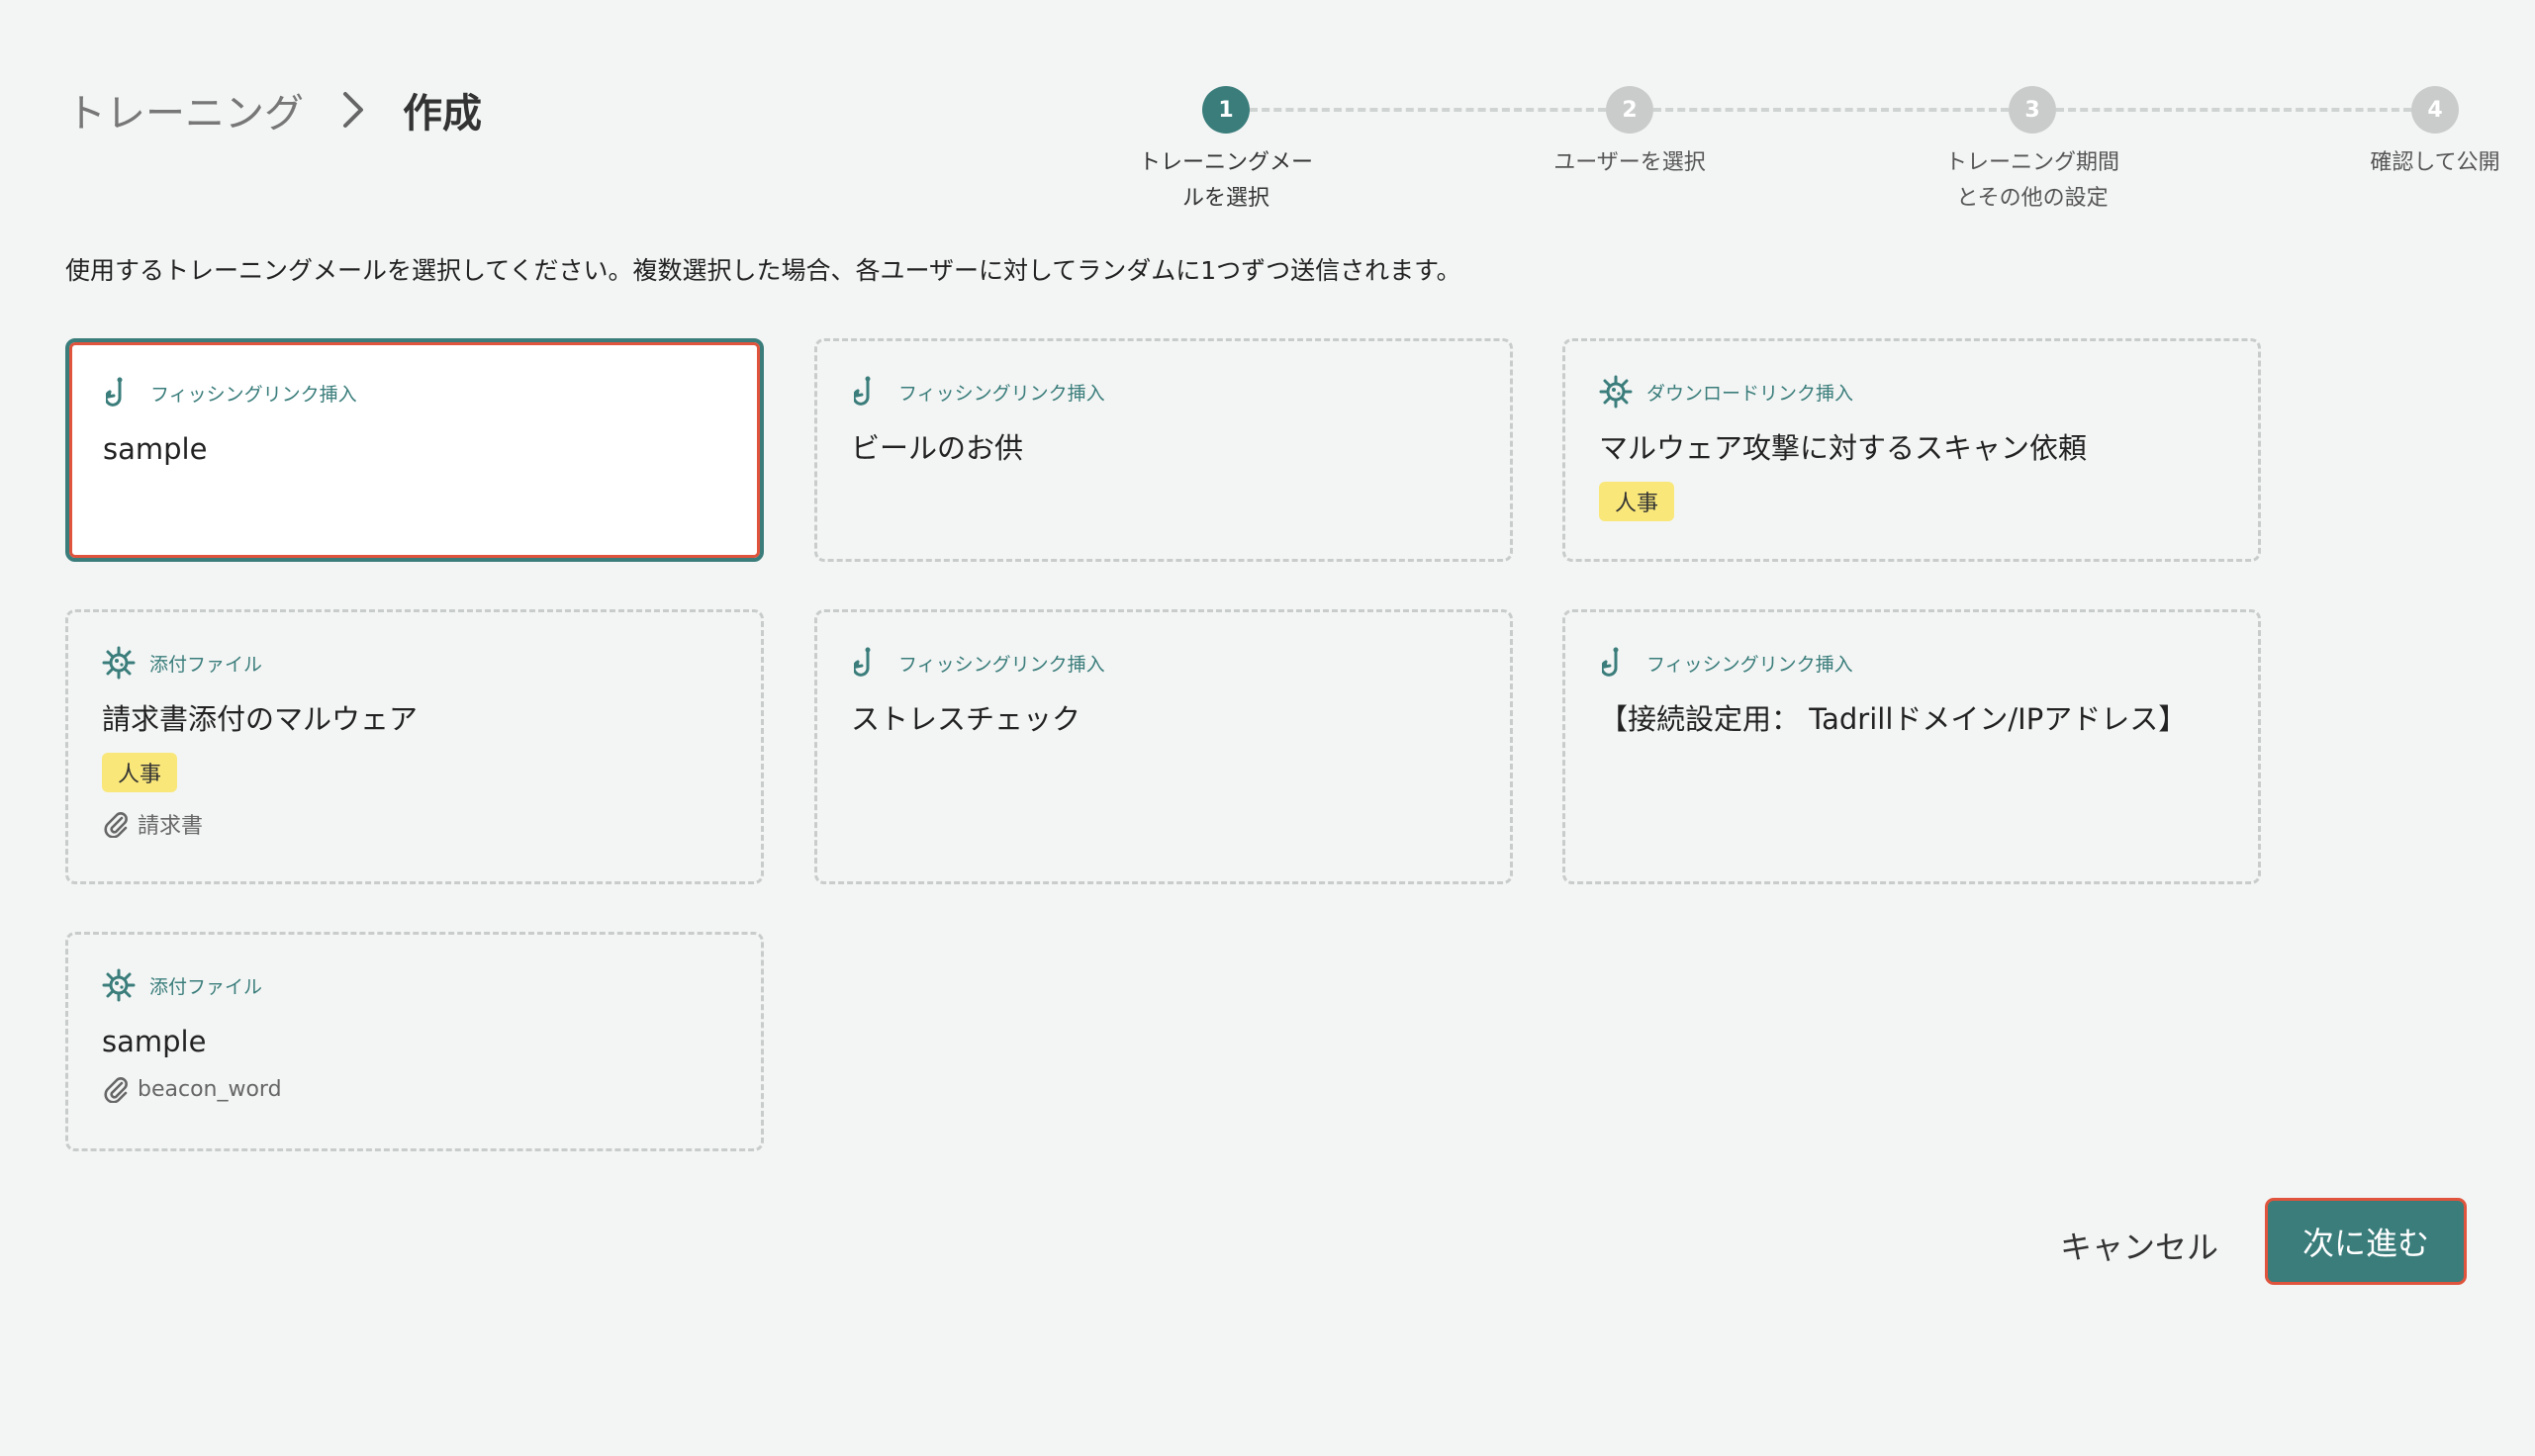 Image resolution: width=2535 pixels, height=1456 pixels. Describe the element at coordinates (210, 1089) in the screenshot. I see `attachment-name: beacon_word` at that location.